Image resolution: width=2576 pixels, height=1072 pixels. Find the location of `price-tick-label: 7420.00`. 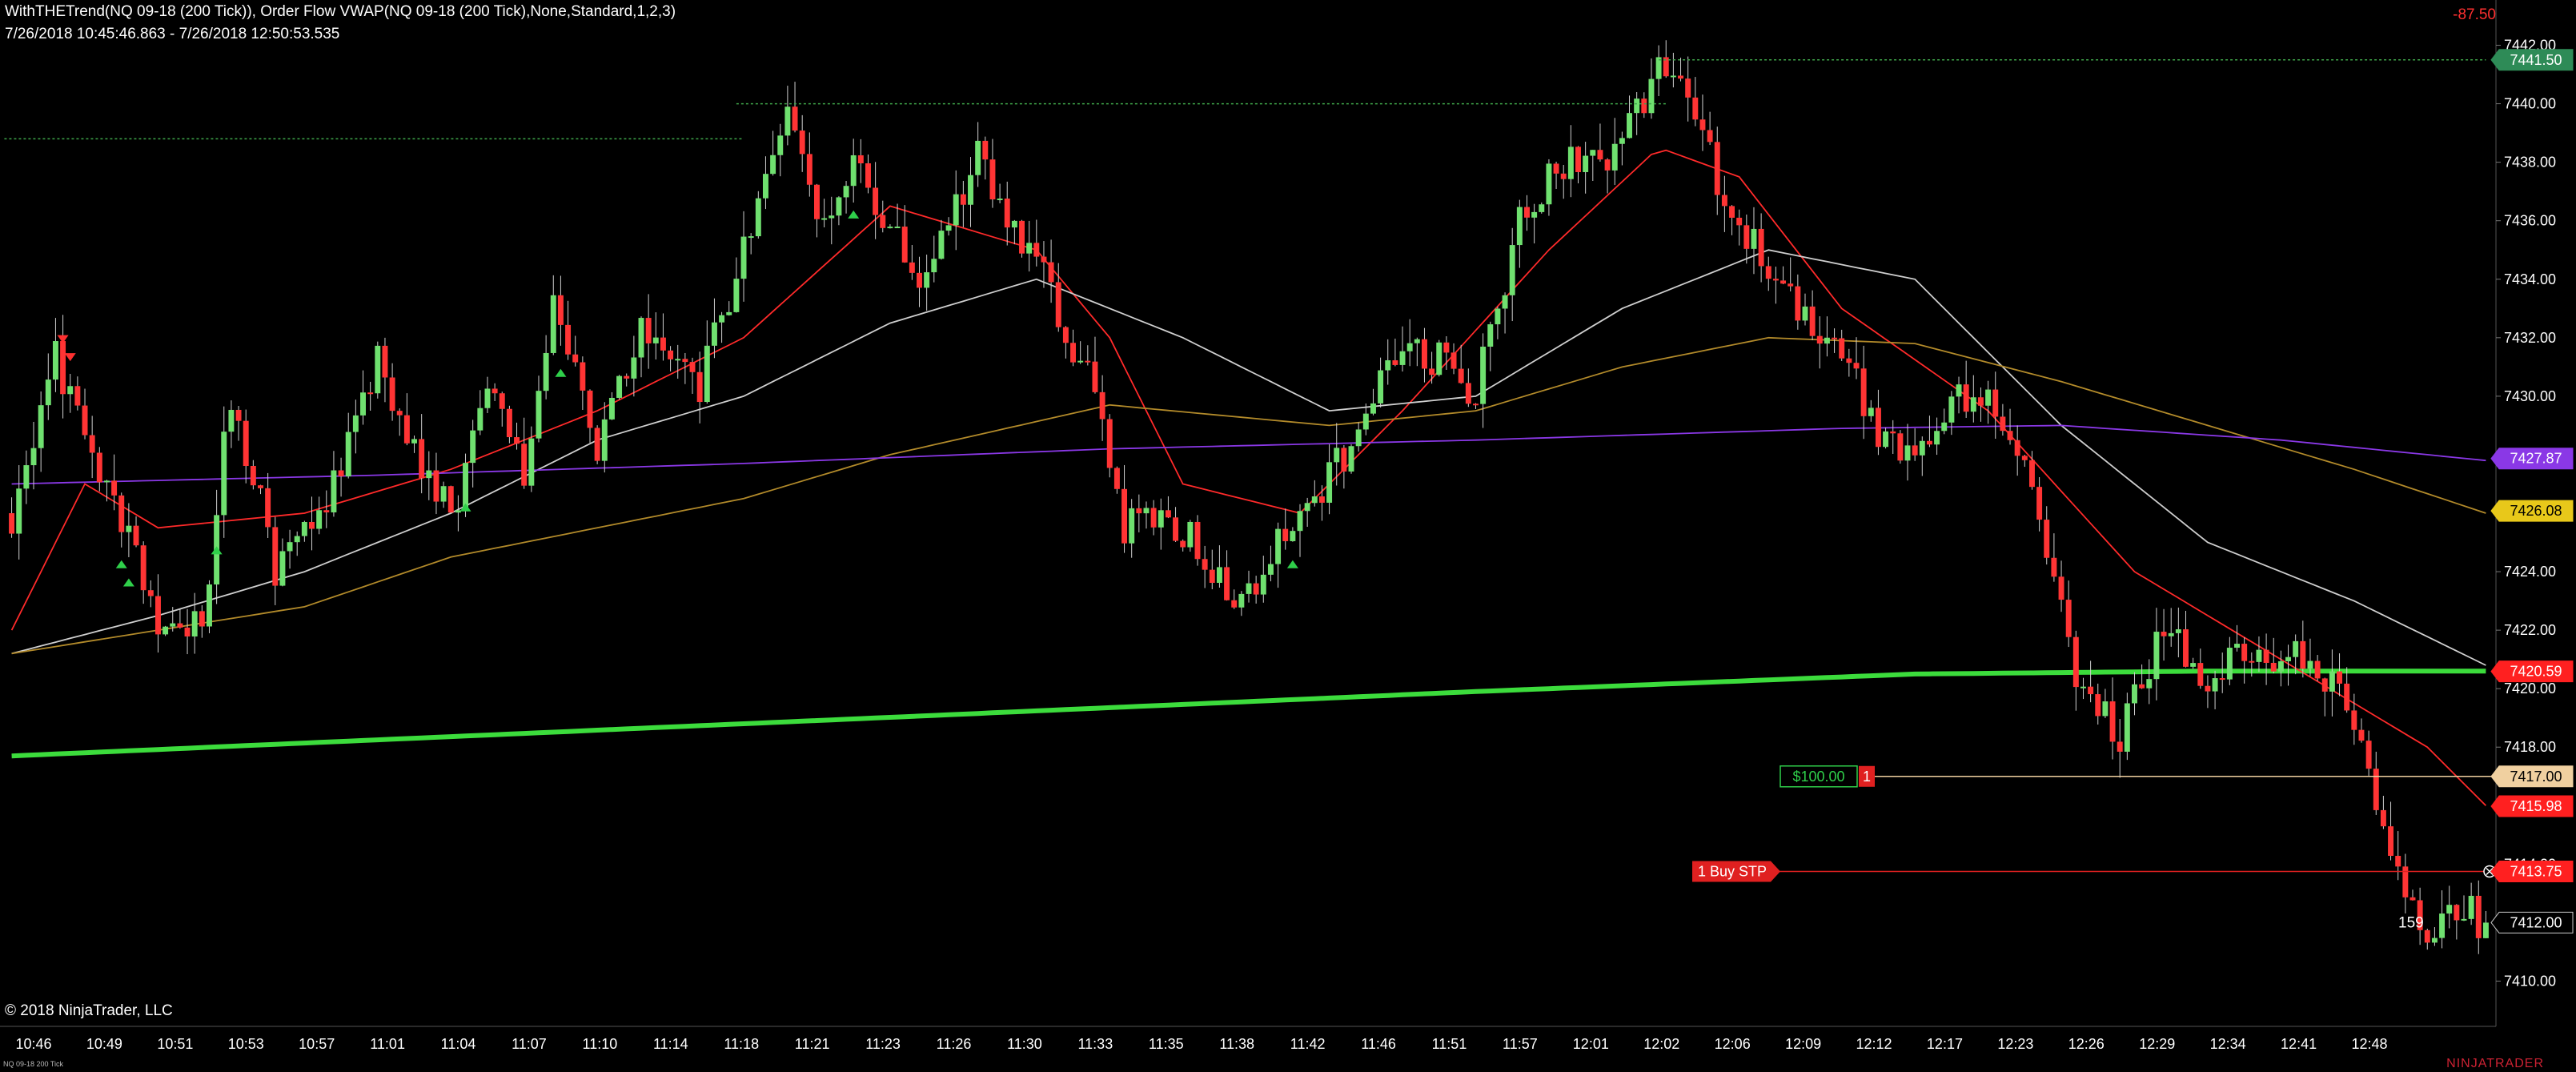

price-tick-label: 7420.00 is located at coordinates (2530, 689).